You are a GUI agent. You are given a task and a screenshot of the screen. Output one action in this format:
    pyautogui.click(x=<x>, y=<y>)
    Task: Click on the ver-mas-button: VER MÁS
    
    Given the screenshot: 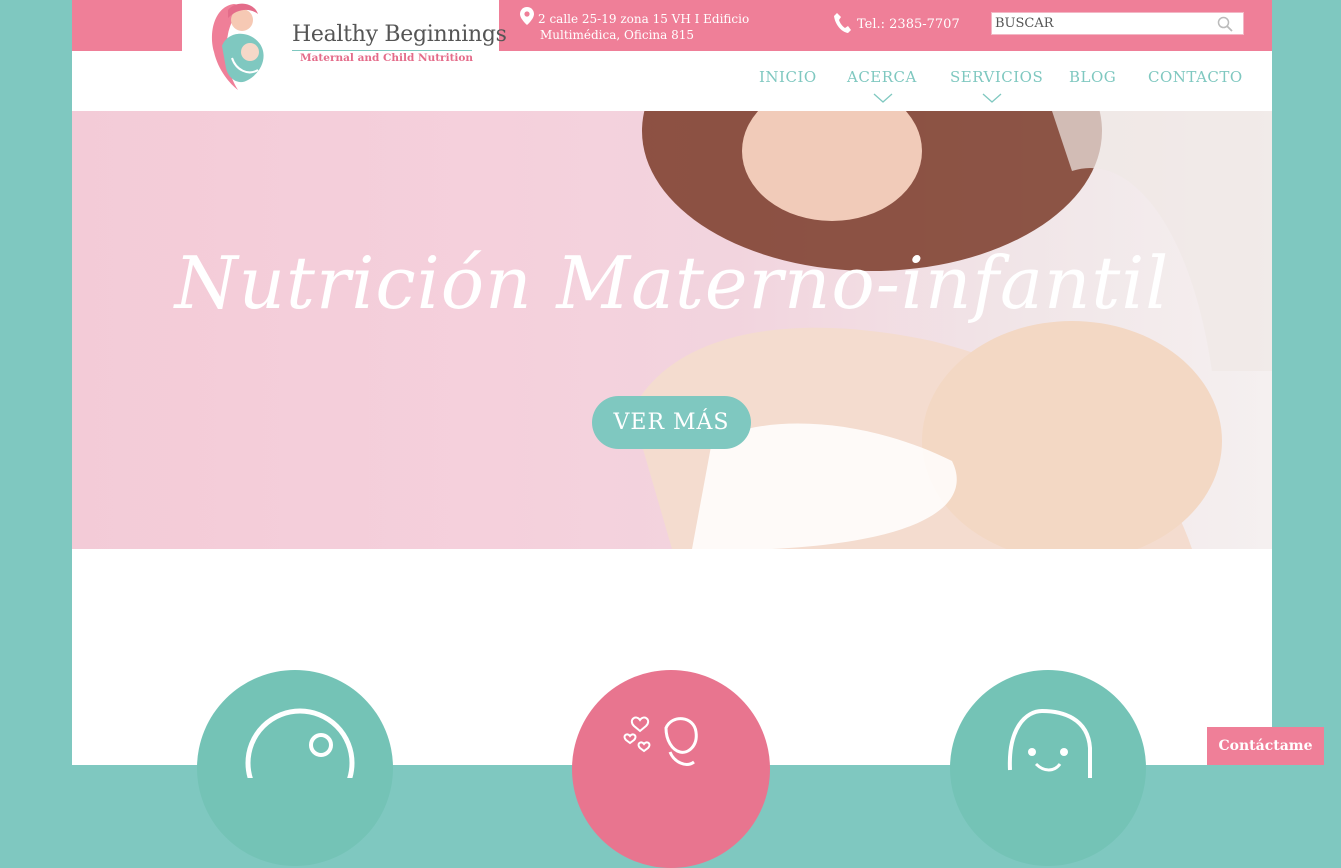 What is the action you would take?
    pyautogui.click(x=671, y=422)
    